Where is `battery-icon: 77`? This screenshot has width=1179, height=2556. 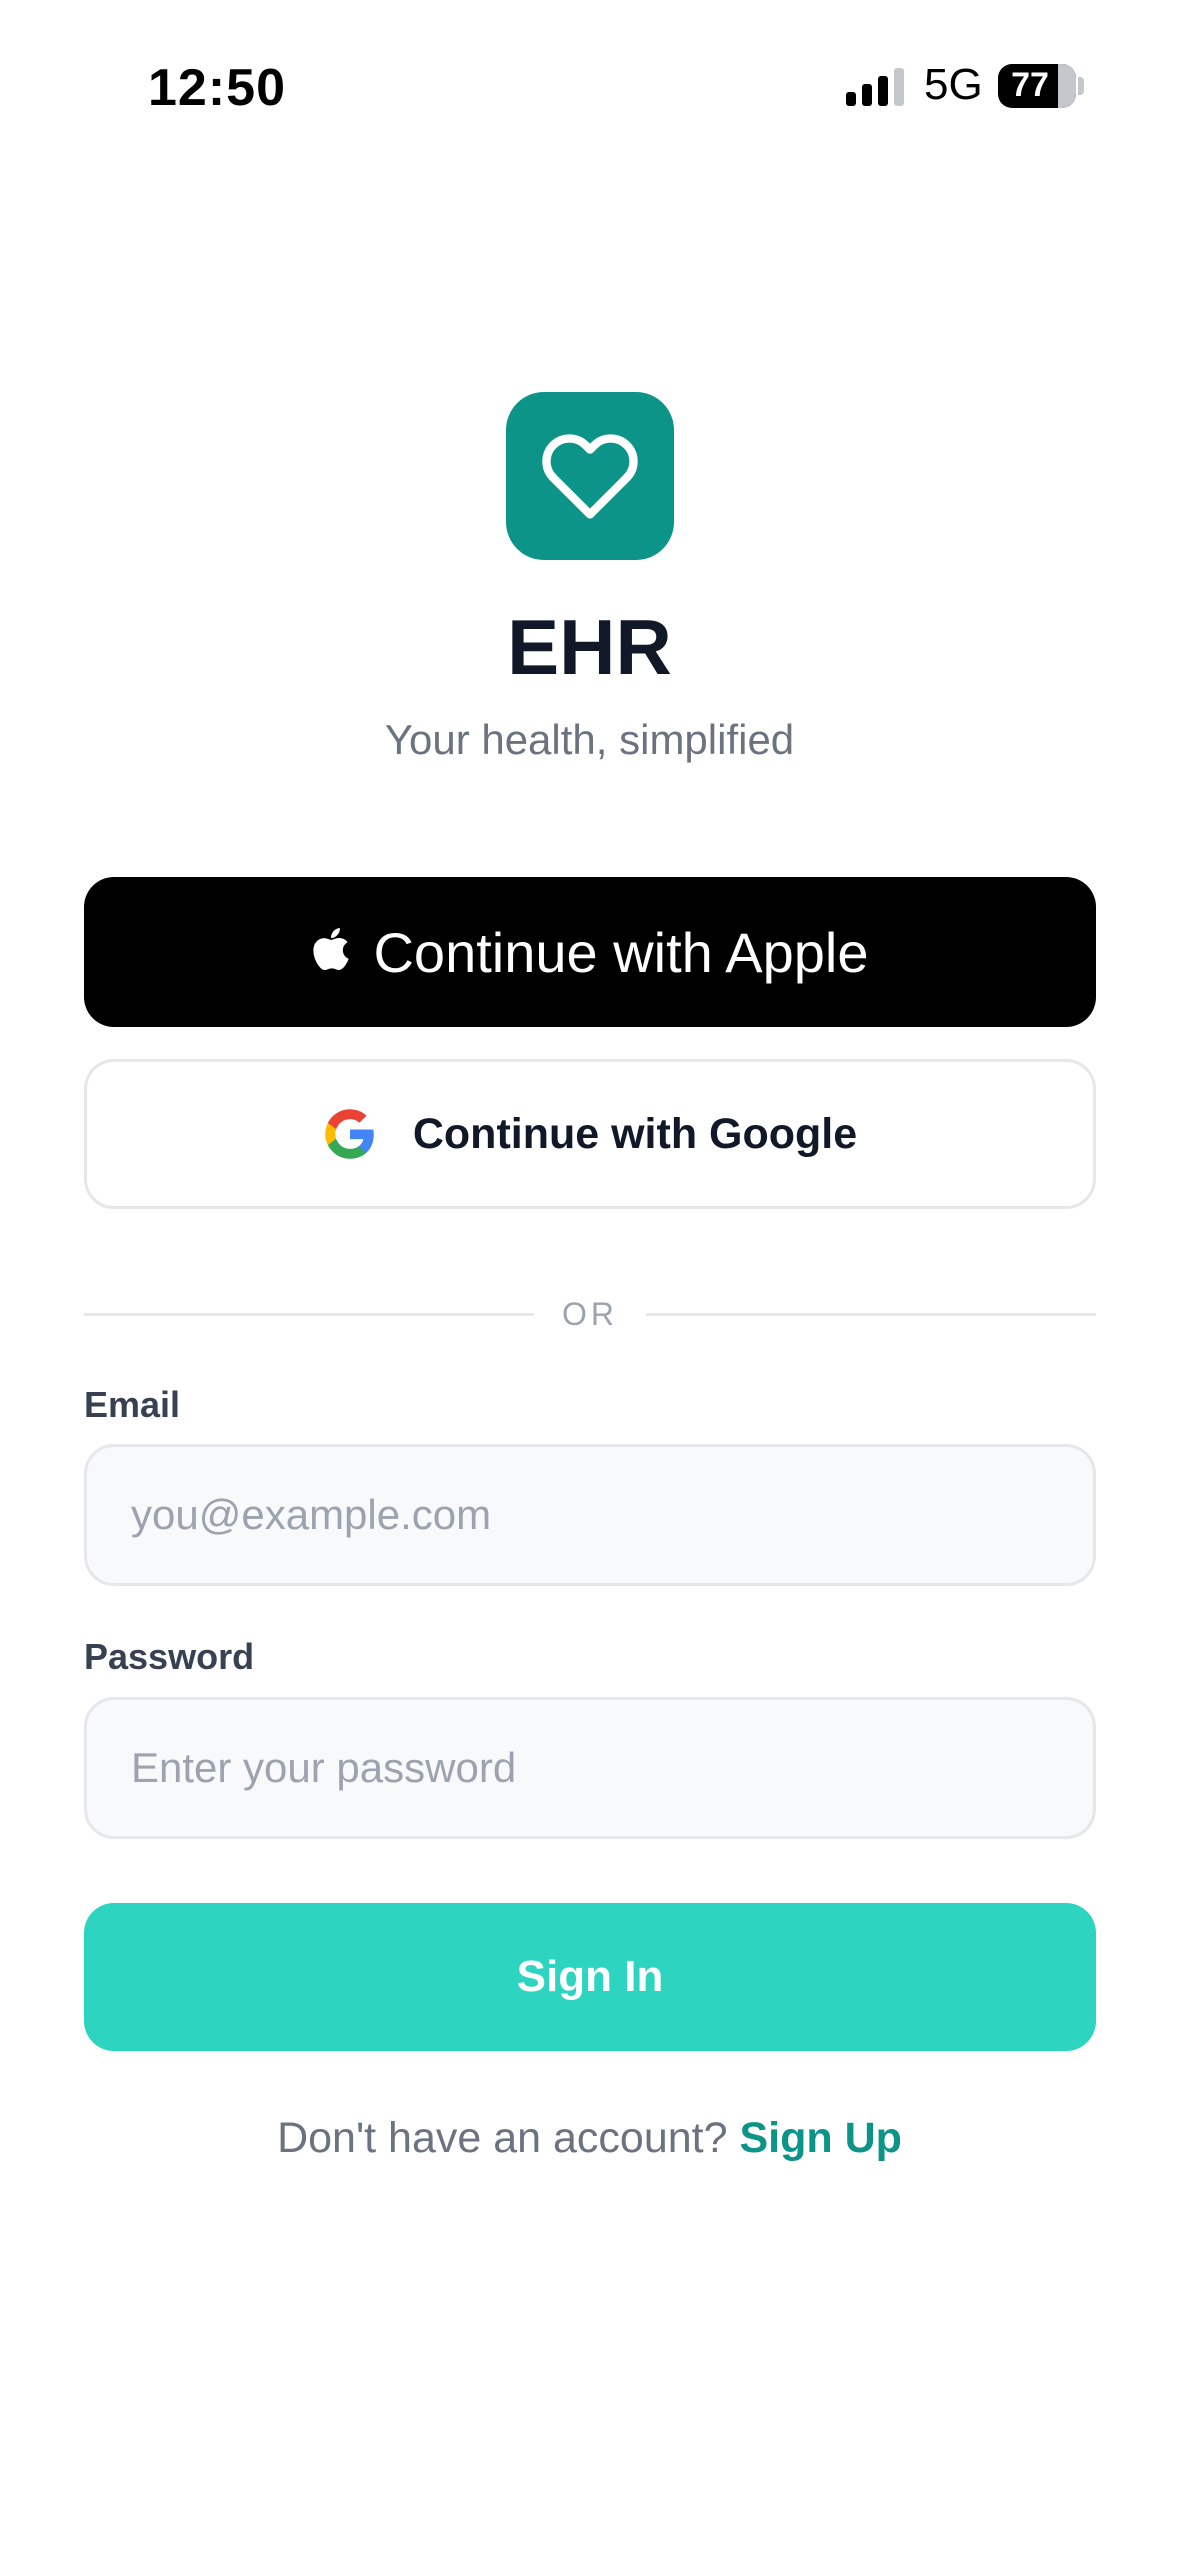
battery-icon: 77 is located at coordinates (1042, 87).